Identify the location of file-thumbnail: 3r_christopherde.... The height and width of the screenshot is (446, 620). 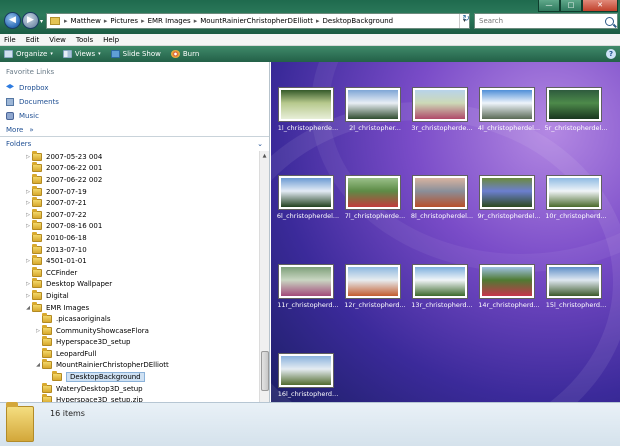
(442, 110).